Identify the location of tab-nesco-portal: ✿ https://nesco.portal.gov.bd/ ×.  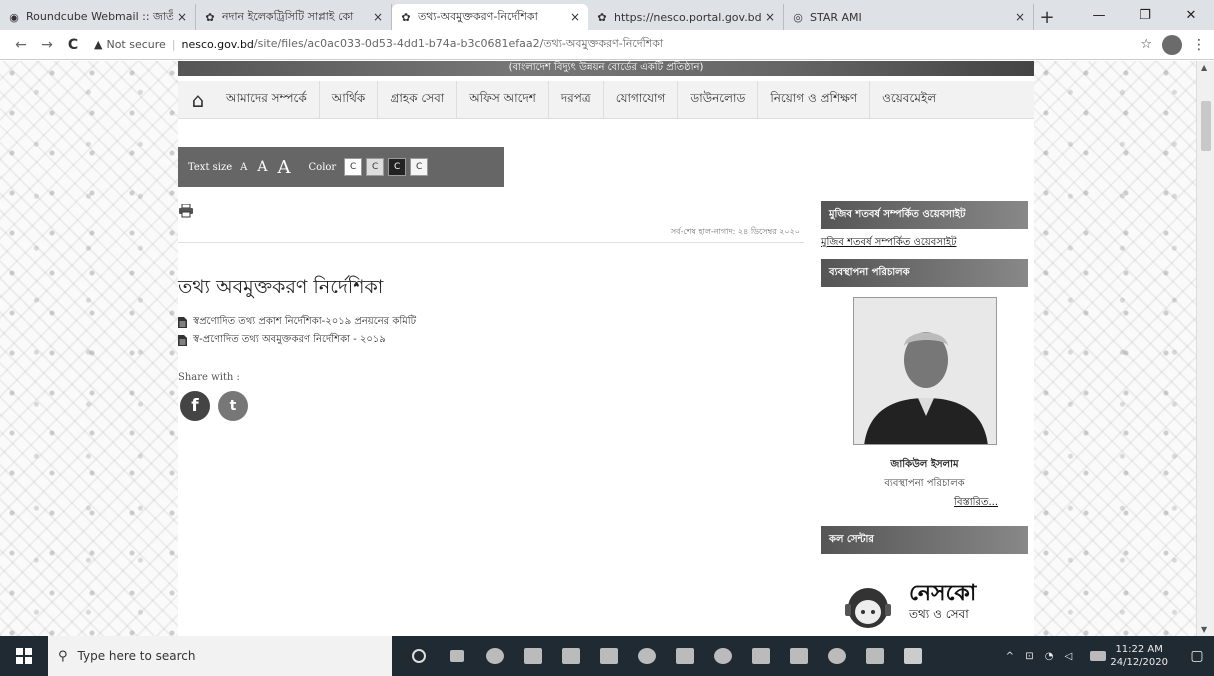
(686, 17).